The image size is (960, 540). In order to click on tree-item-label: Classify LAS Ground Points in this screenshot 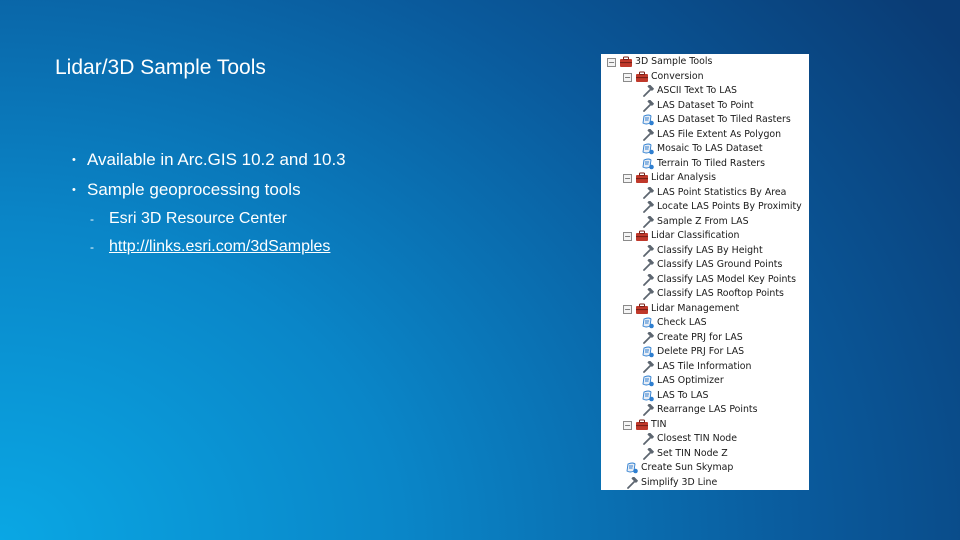, I will do `click(720, 264)`.